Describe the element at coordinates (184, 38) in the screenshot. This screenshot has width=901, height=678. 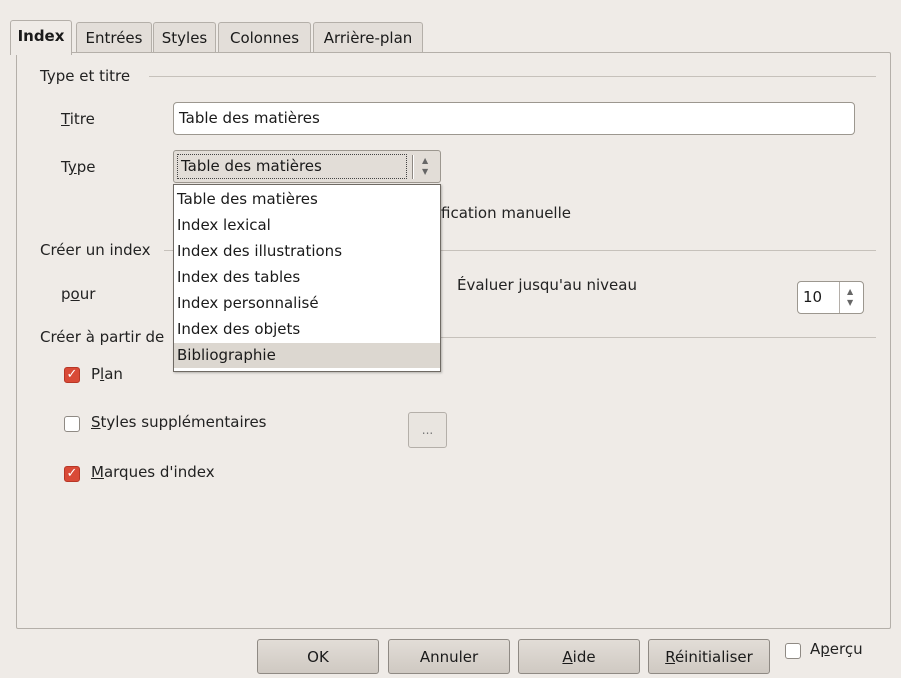
I see `tab-styles: Styles` at that location.